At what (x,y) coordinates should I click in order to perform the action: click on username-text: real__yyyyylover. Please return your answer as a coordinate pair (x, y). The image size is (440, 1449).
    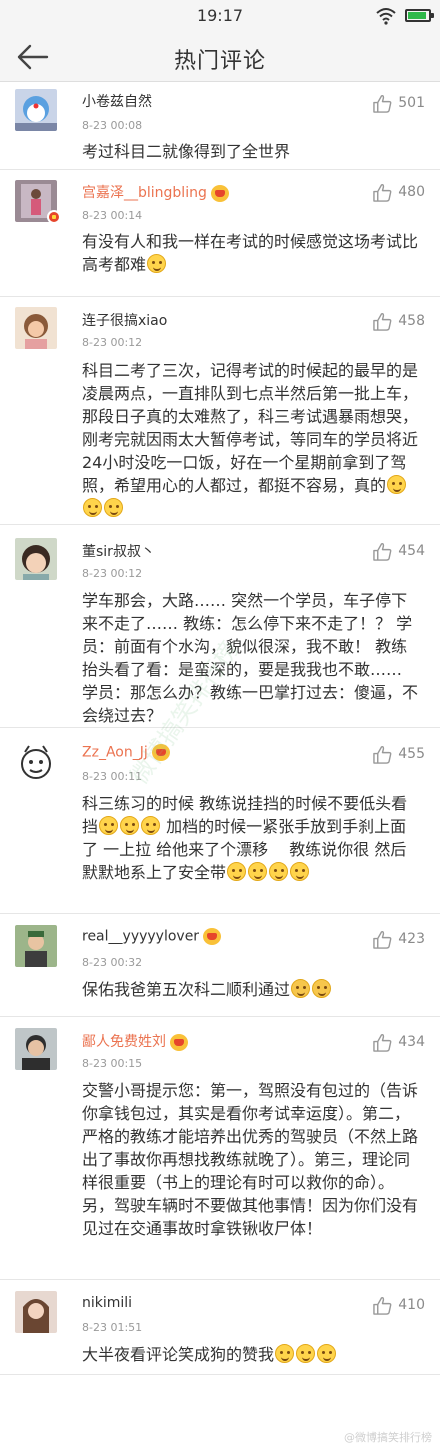
    Looking at the image, I should click on (141, 936).